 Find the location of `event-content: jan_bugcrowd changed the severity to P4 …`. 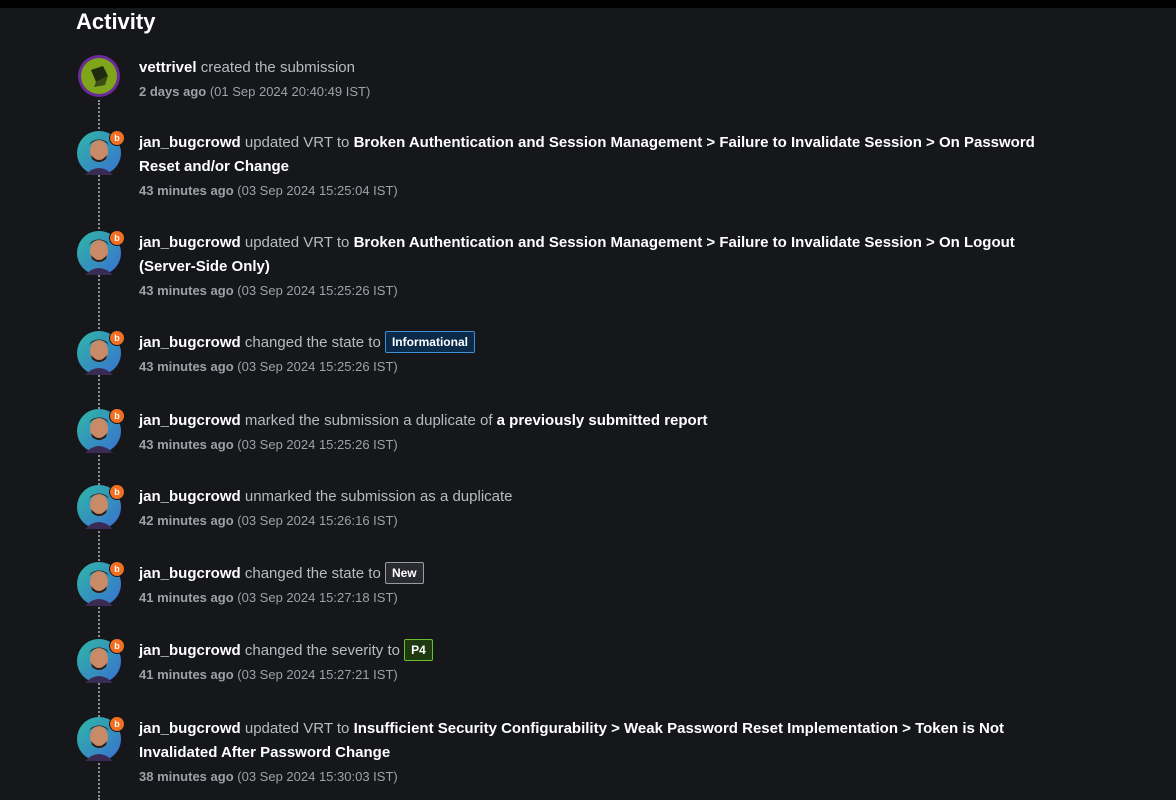

event-content: jan_bugcrowd changed the severity to P4 … is located at coordinates (599, 661).